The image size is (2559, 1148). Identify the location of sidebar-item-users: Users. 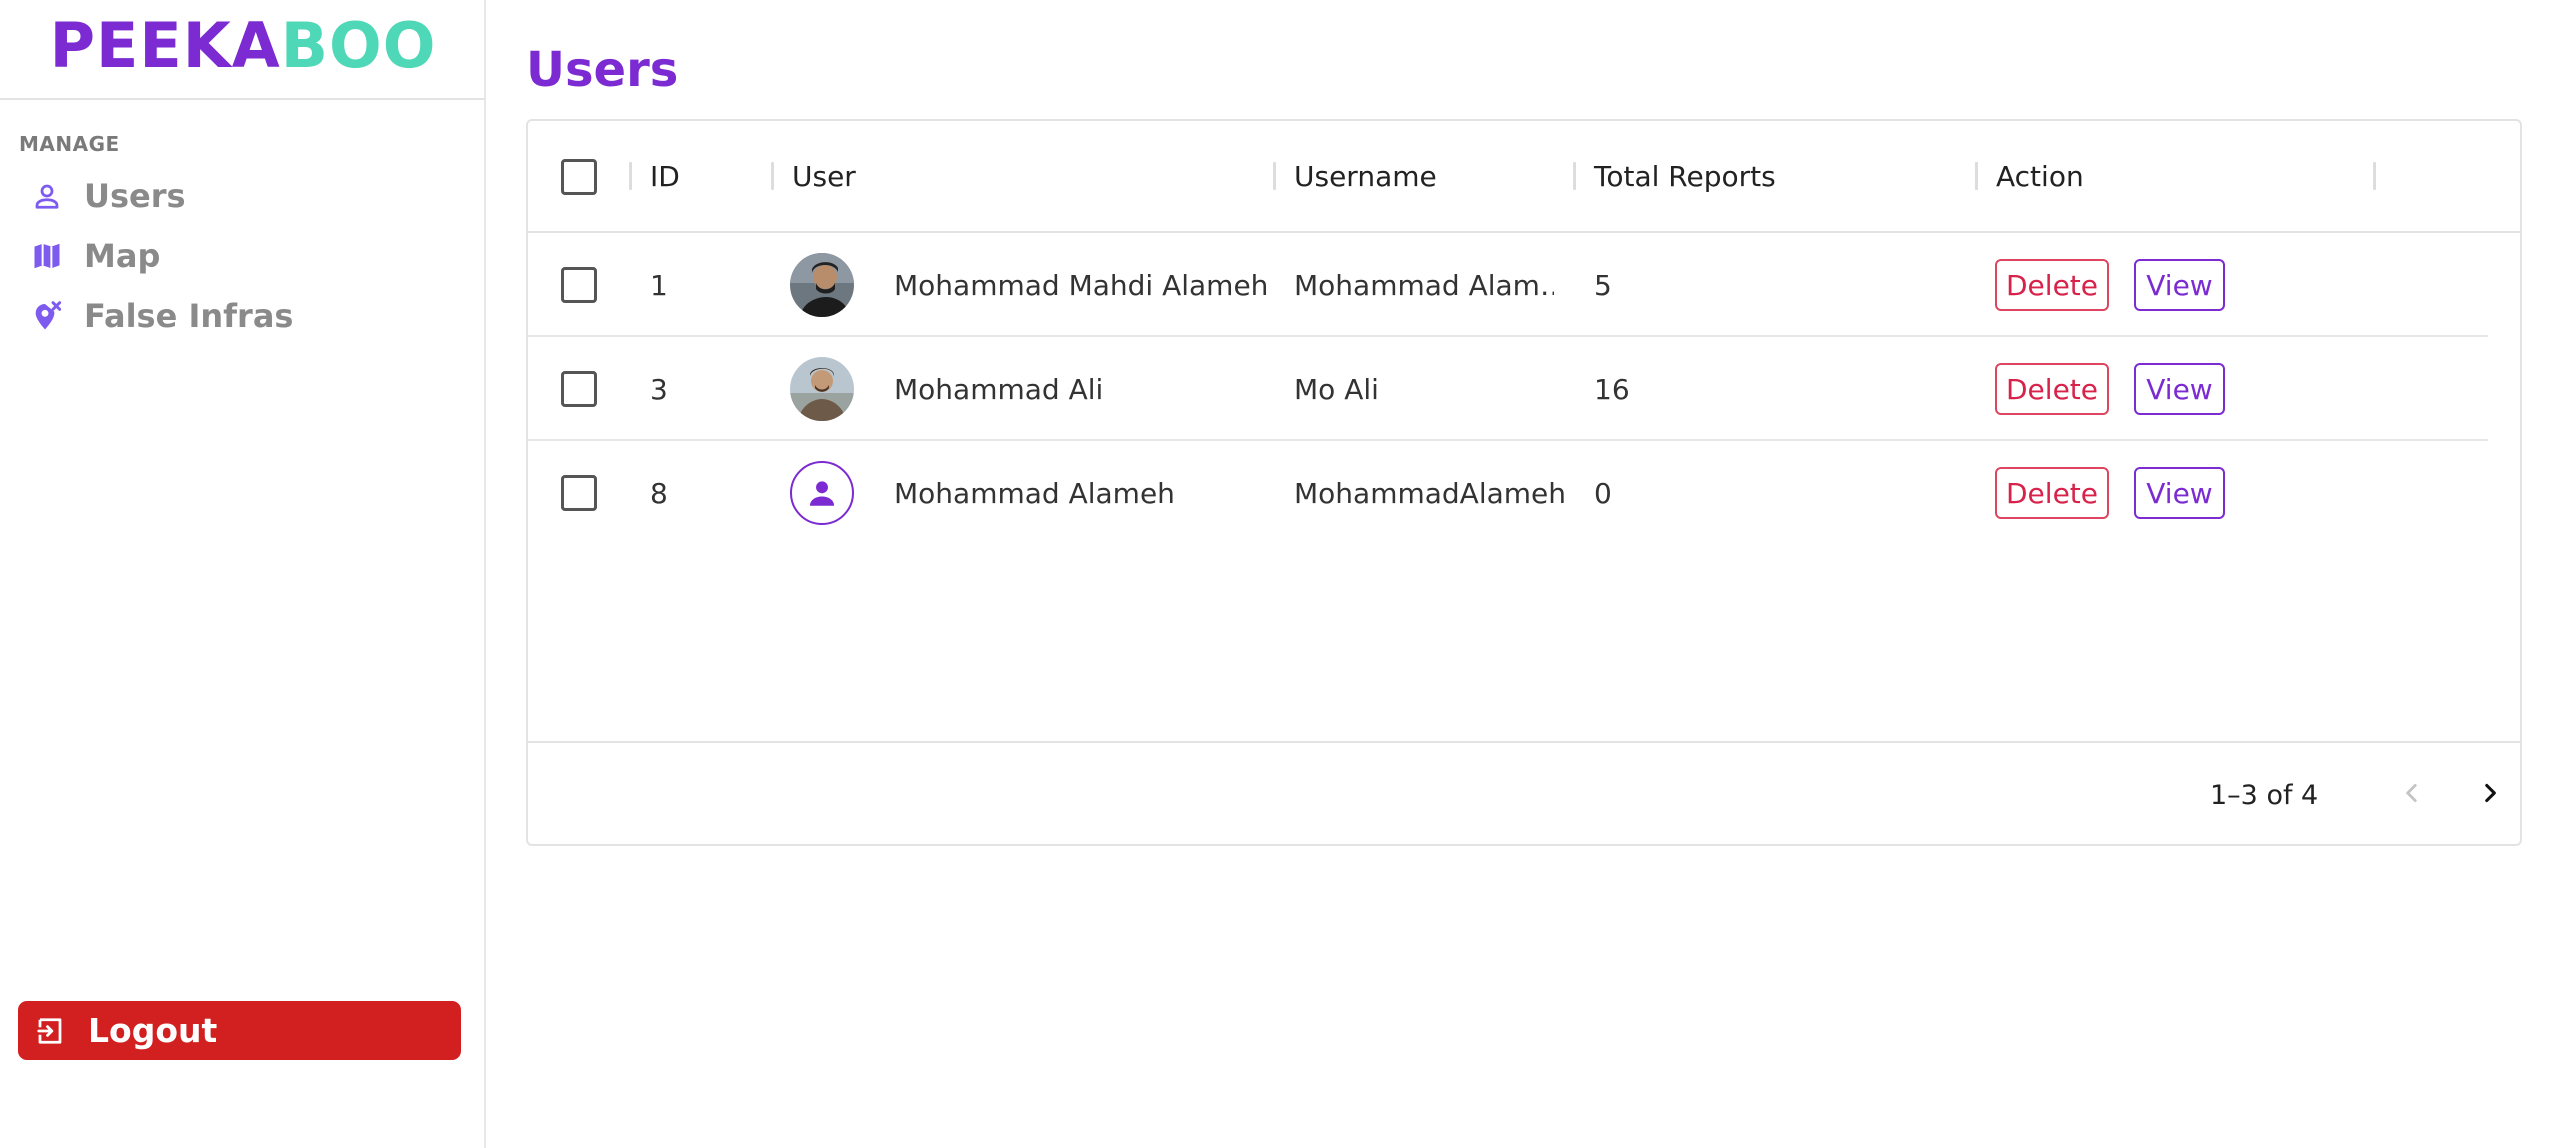
(250, 196).